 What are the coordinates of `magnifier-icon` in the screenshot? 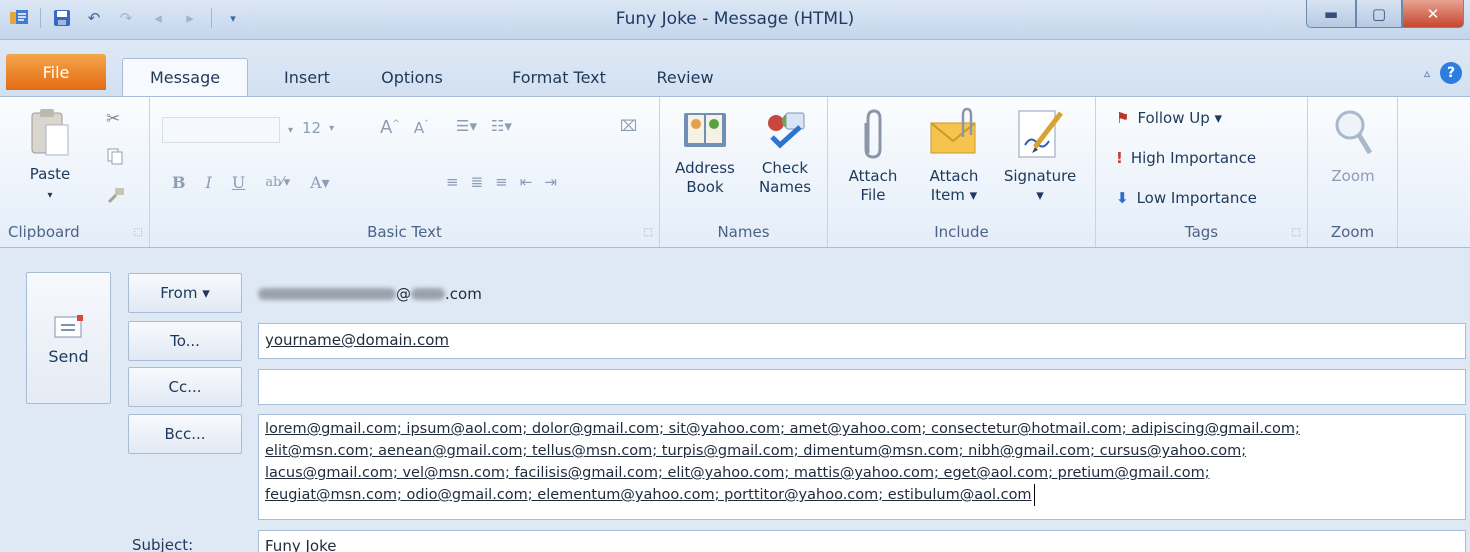 It's located at (1354, 132).